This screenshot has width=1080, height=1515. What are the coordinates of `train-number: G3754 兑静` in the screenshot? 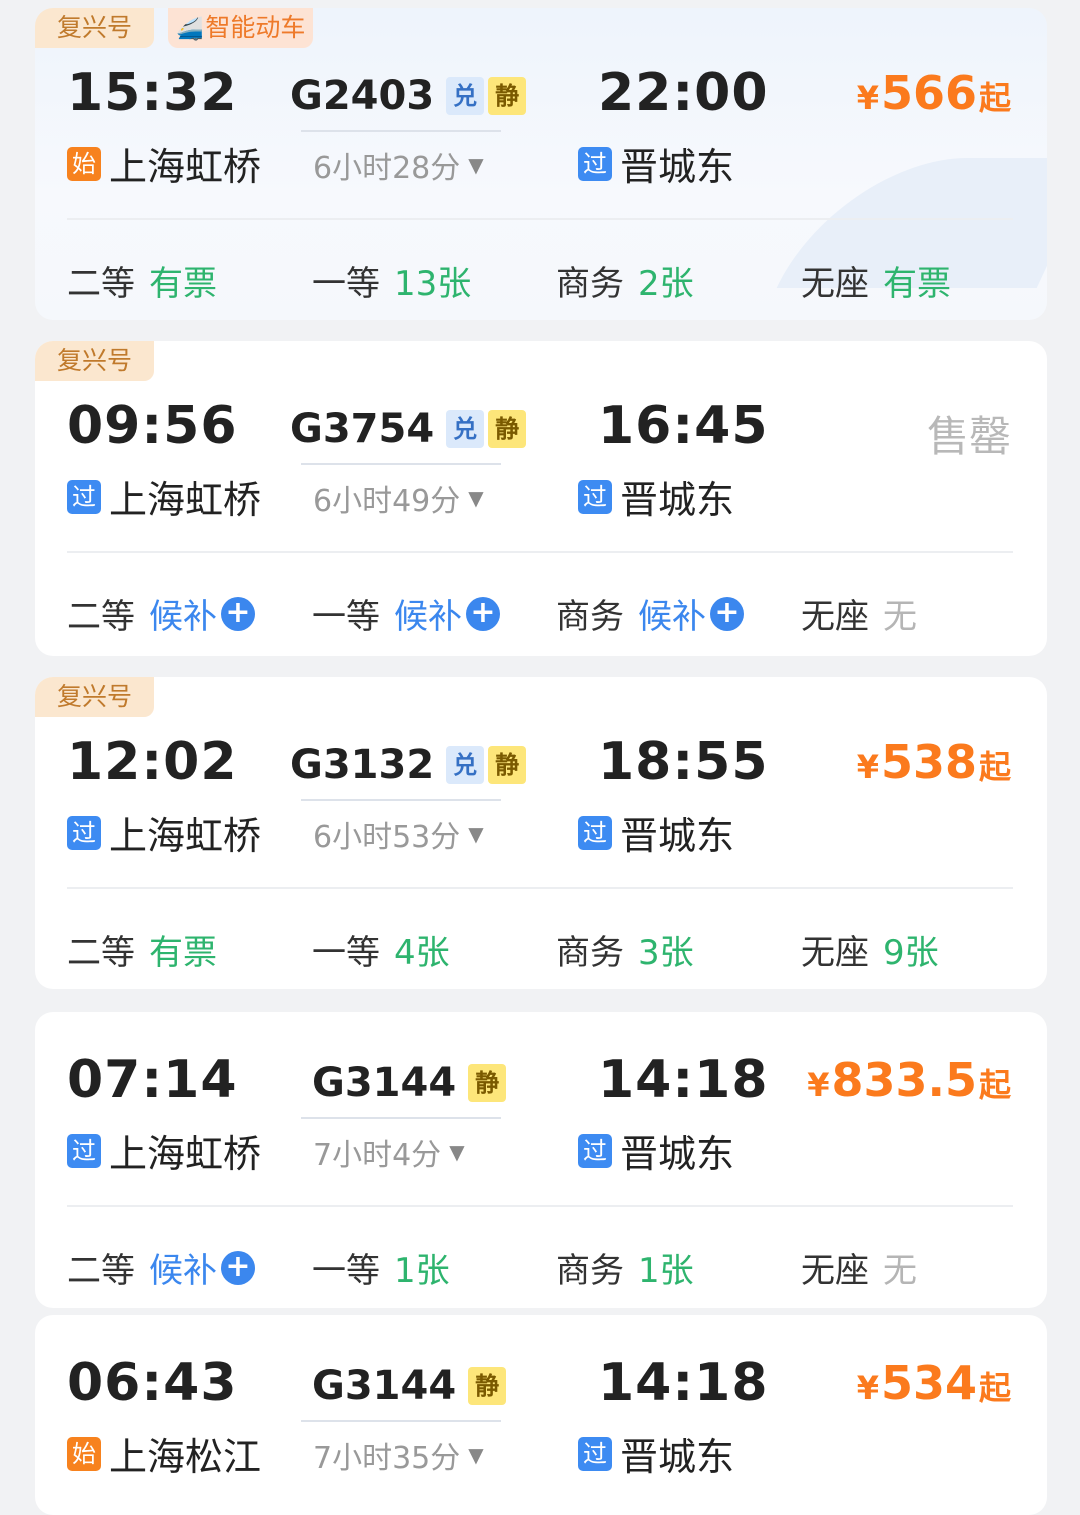 It's located at (408, 429).